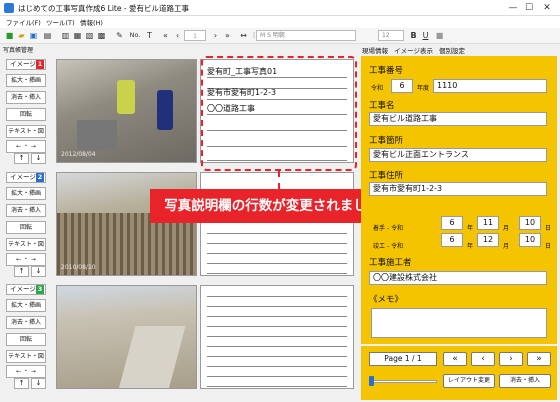 The image size is (560, 402). Describe the element at coordinates (126, 224) in the screenshot. I see `photo-2: 2010/08/10` at that location.